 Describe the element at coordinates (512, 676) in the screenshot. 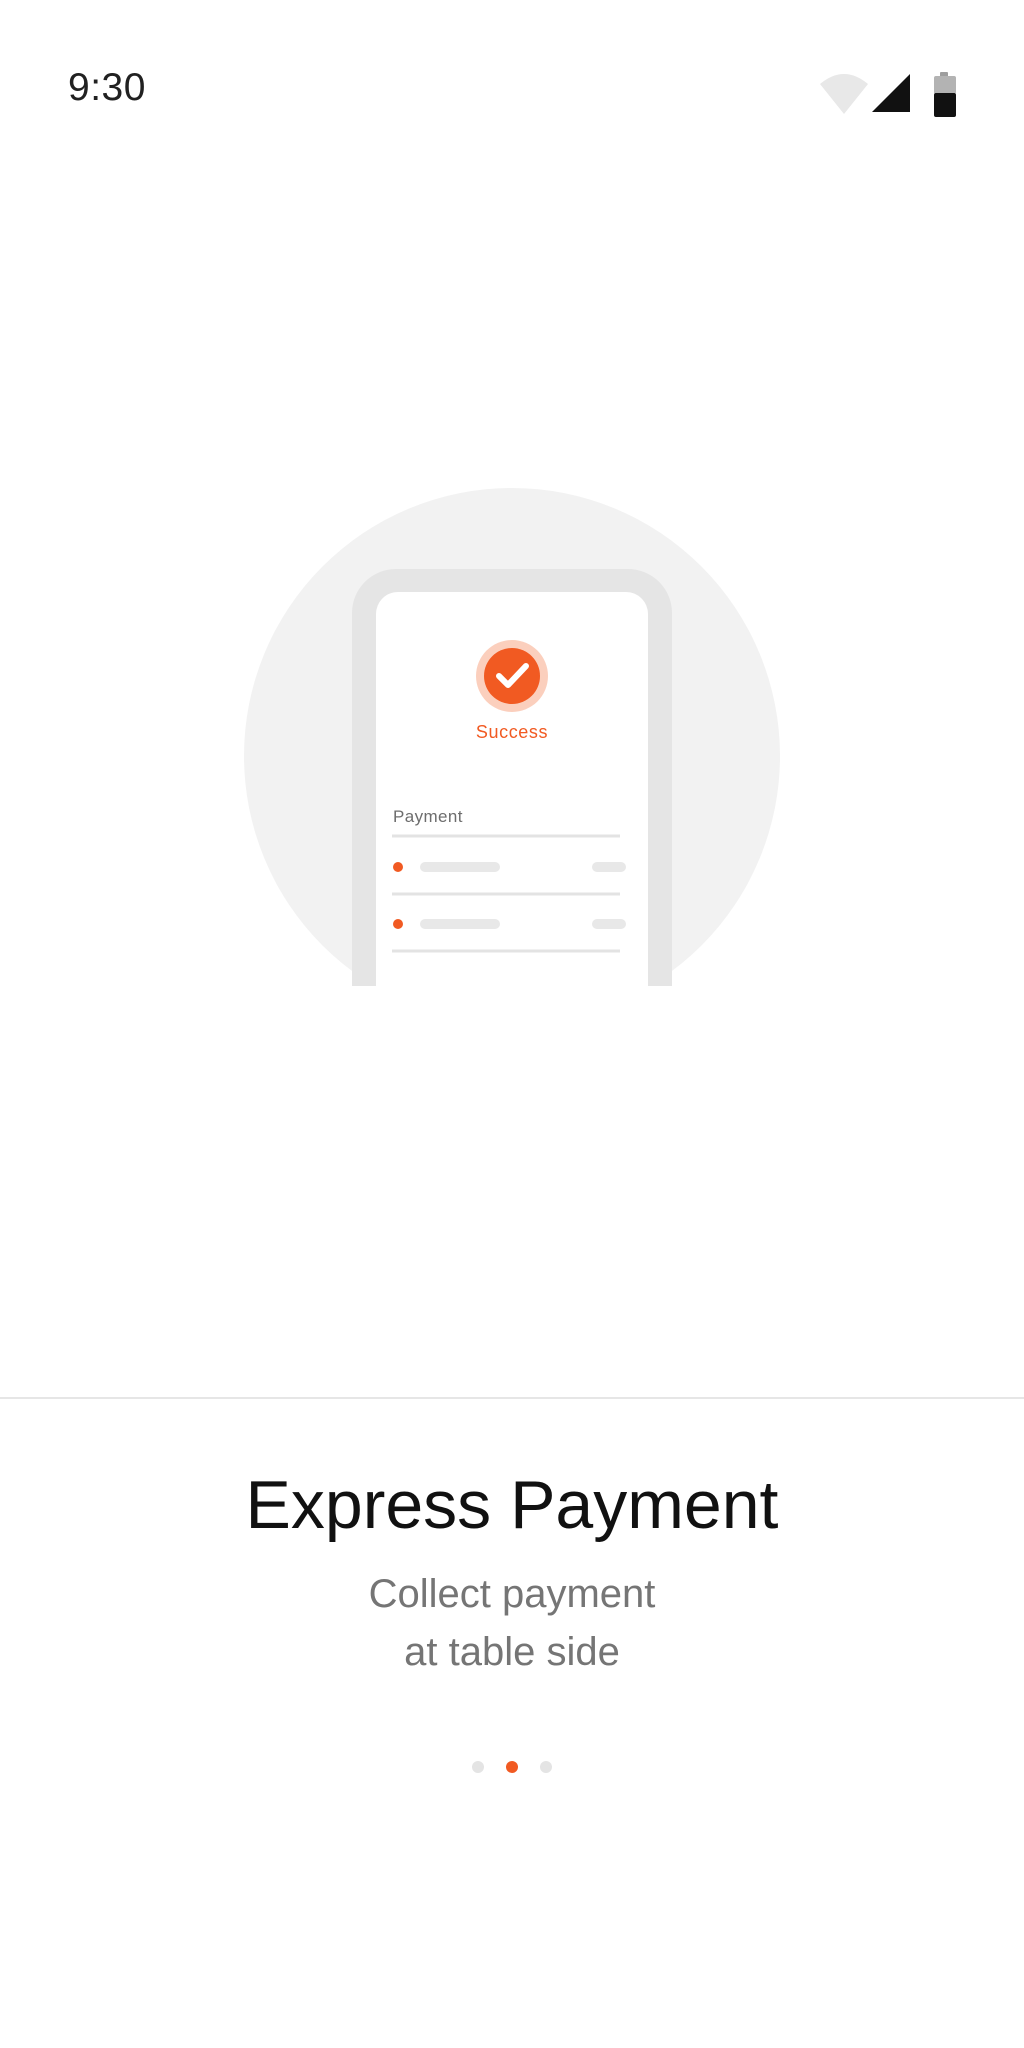

I see `success-badge` at that location.